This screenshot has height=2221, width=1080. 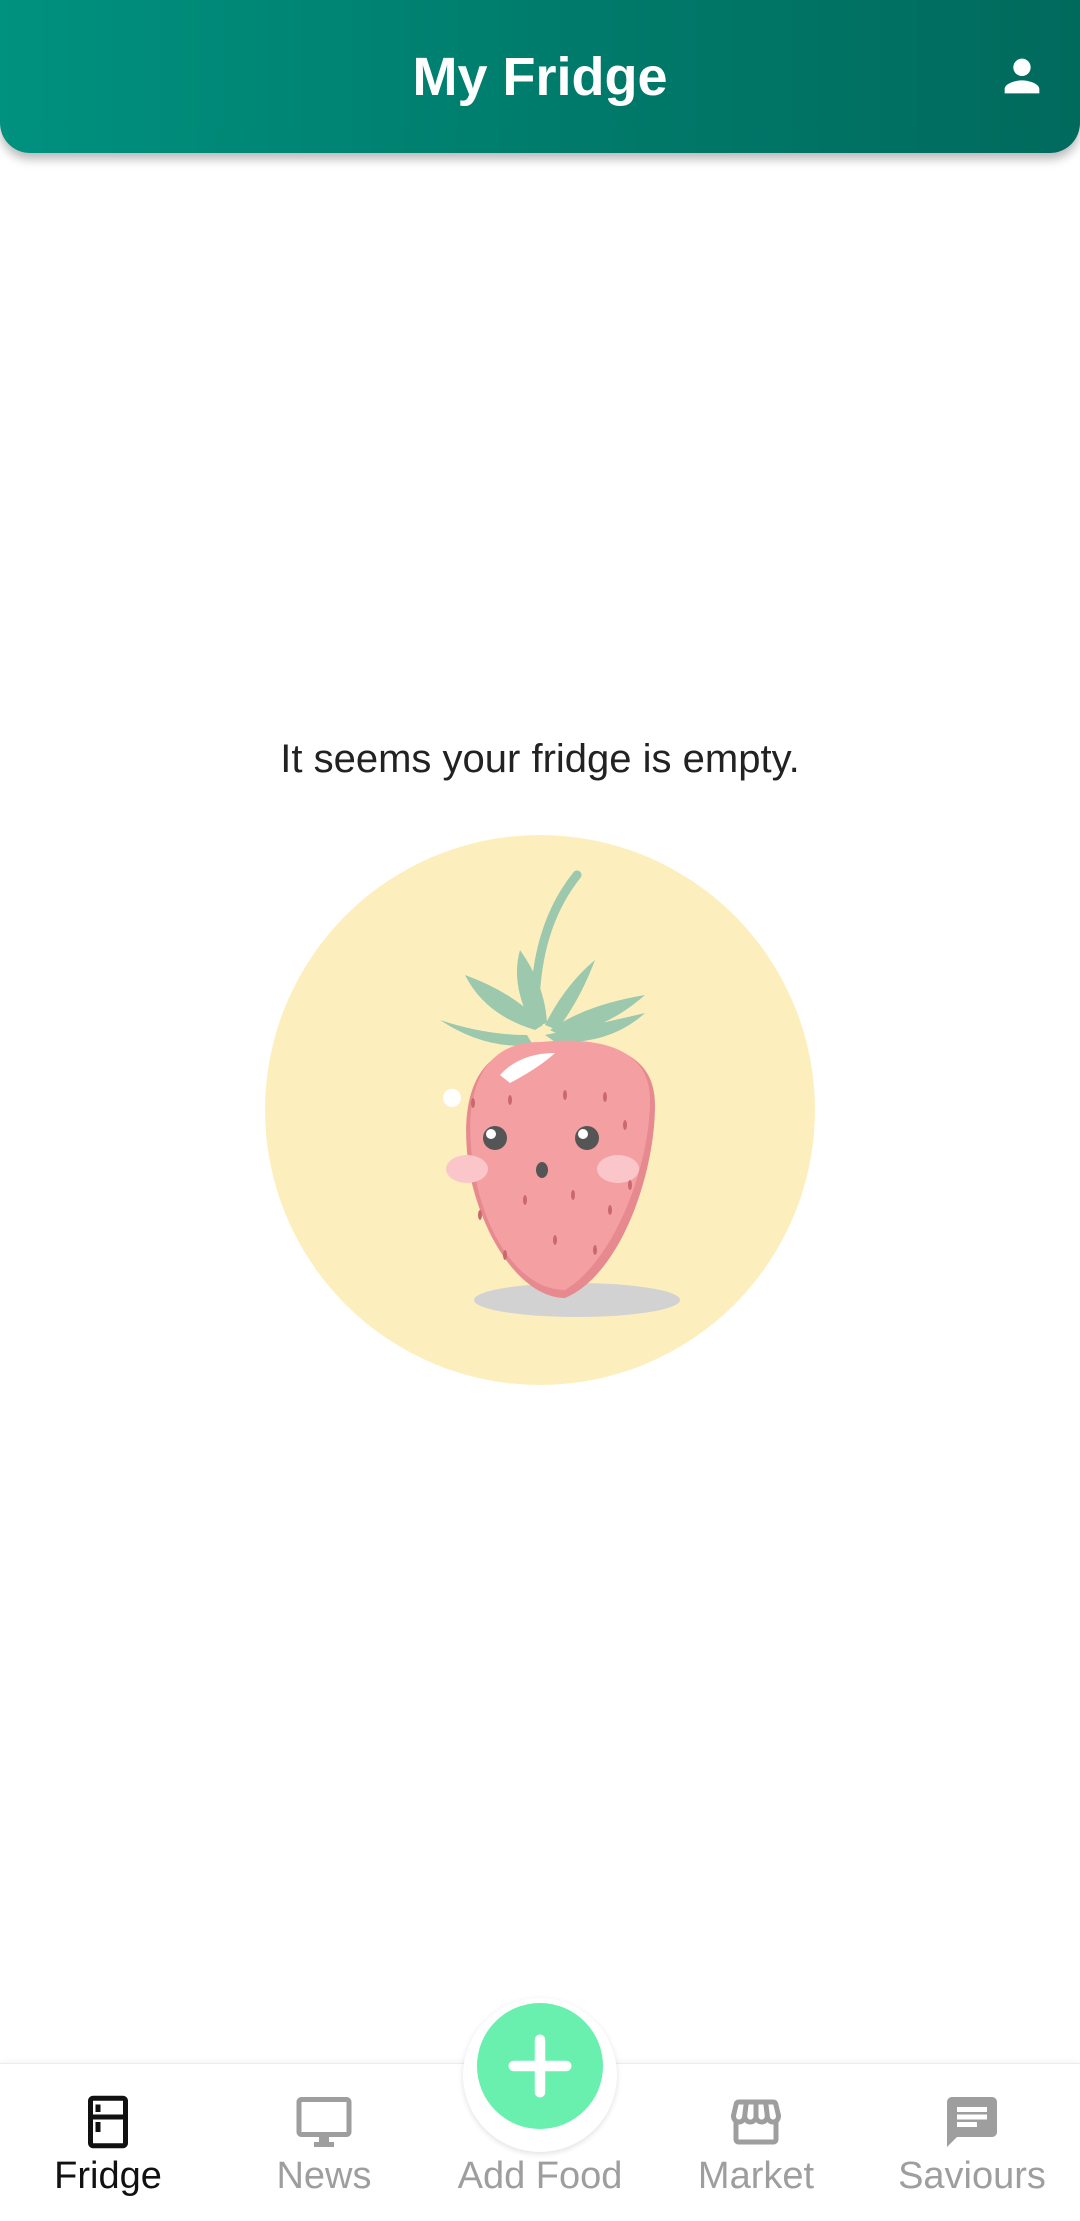 I want to click on nav-label-news: News, so click(x=324, y=2176).